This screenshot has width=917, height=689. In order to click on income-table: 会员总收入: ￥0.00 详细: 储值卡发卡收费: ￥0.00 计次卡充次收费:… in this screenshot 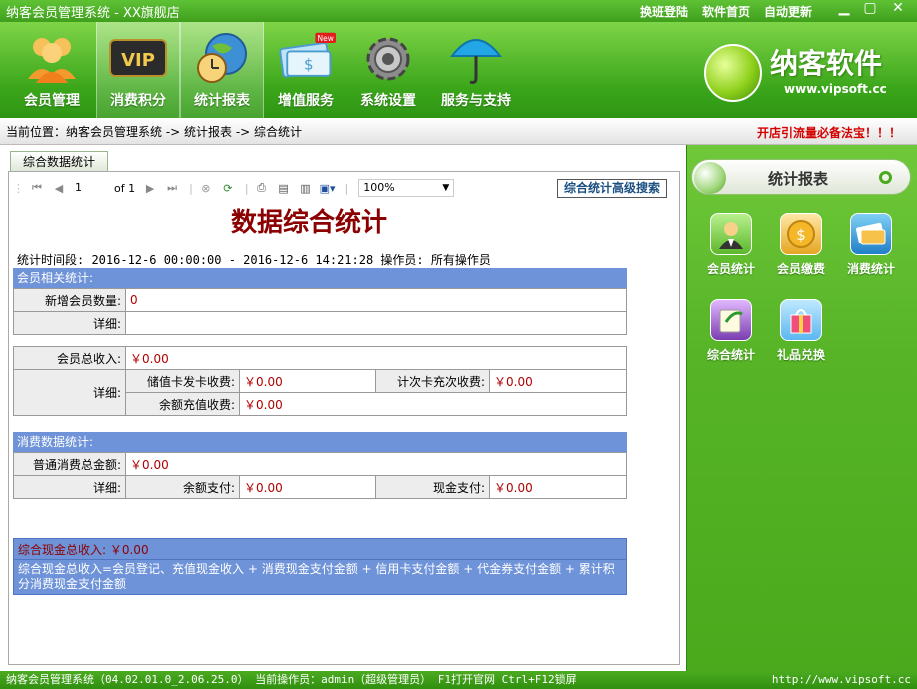, I will do `click(320, 381)`.